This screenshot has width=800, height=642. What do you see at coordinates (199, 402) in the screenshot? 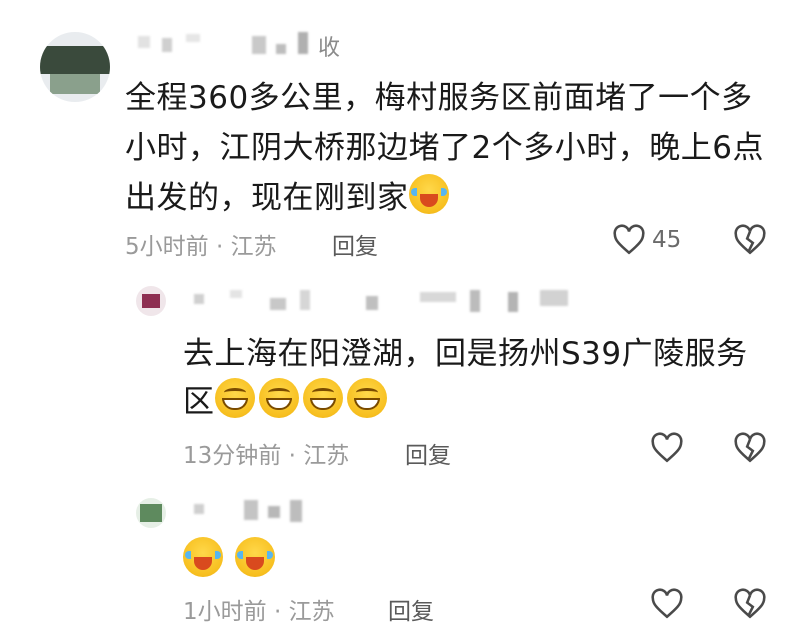
I see `comment-text-content: 区` at bounding box center [199, 402].